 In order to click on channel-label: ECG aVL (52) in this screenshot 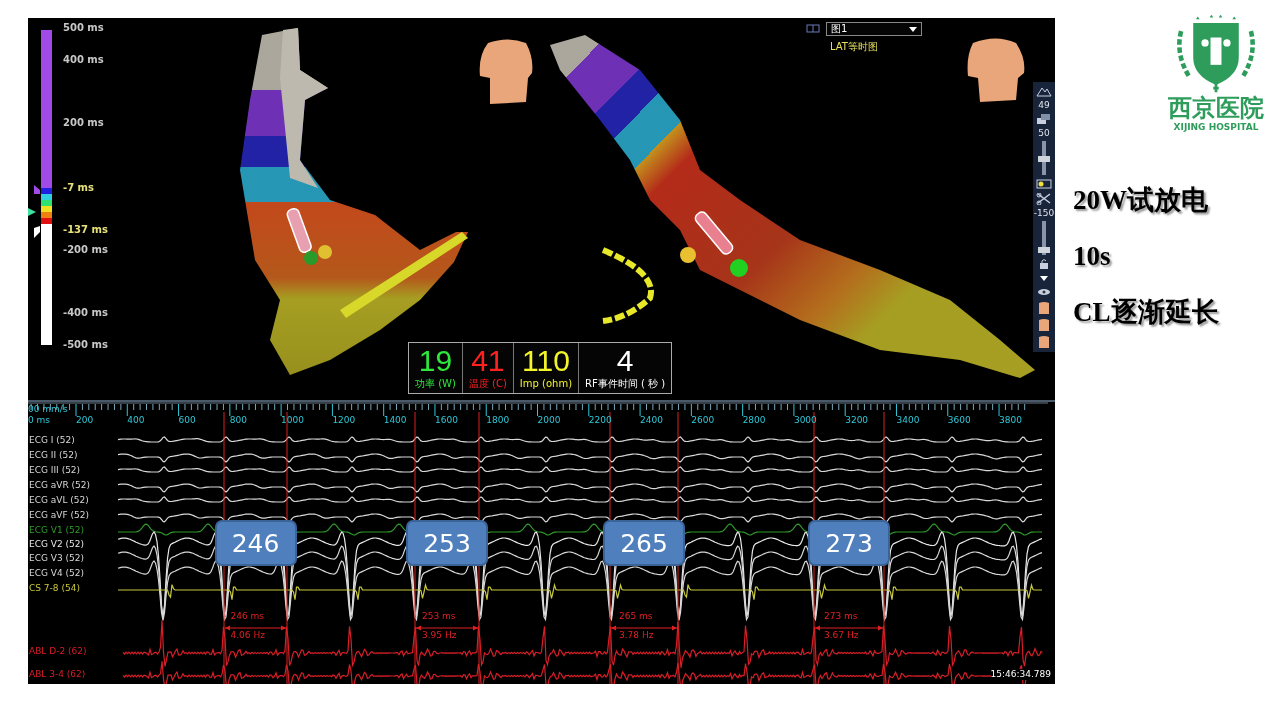, I will do `click(59, 500)`.